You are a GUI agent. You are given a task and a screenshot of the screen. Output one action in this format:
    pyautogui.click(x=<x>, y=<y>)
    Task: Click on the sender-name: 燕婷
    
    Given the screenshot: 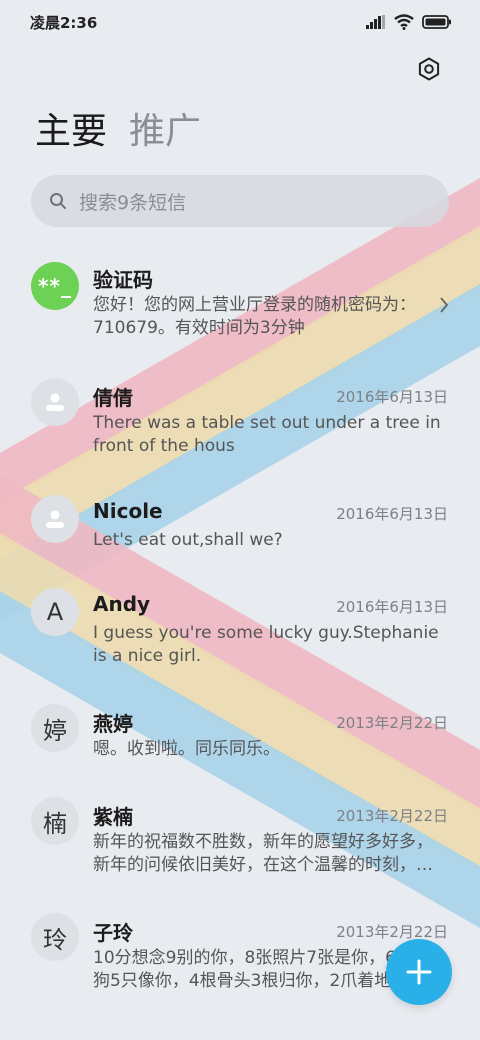 What is the action you would take?
    pyautogui.click(x=113, y=724)
    